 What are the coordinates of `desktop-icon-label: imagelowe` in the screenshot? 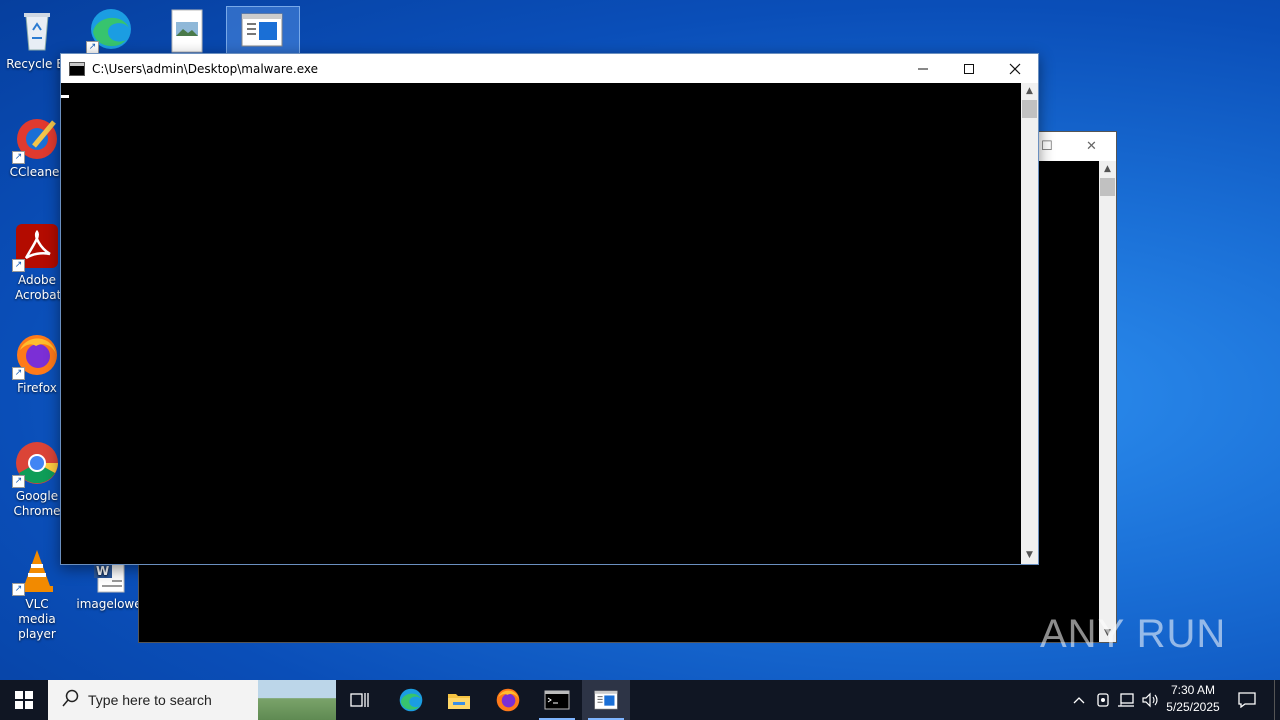 It's located at (109, 604).